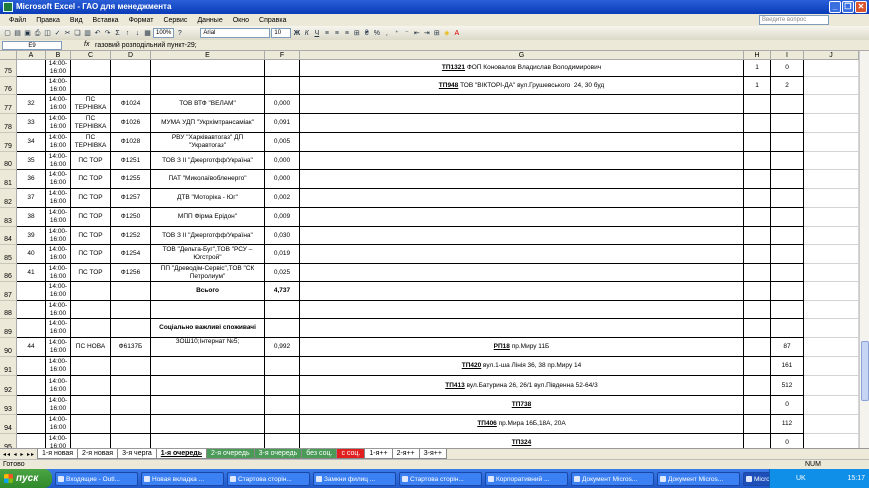 This screenshot has height=488, width=869. Describe the element at coordinates (131, 161) in the screenshot. I see `cell-d: Ф1251` at that location.